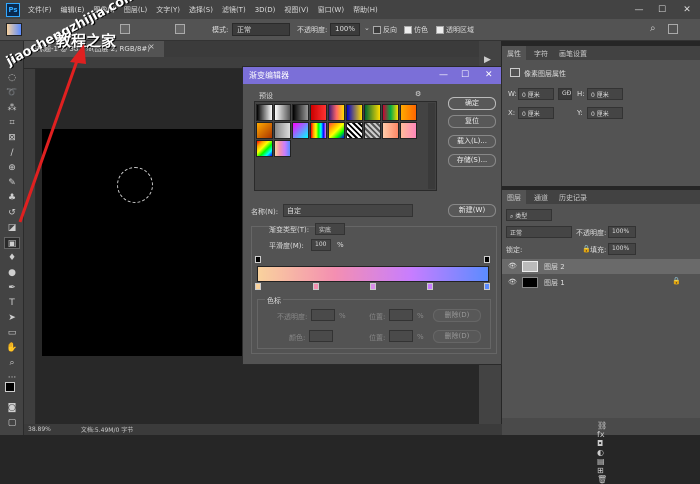 Image resolution: width=700 pixels, height=484 pixels. What do you see at coordinates (601, 282) in the screenshot?
I see `layer-row-1: 👁 图层 1 🔒` at bounding box center [601, 282].